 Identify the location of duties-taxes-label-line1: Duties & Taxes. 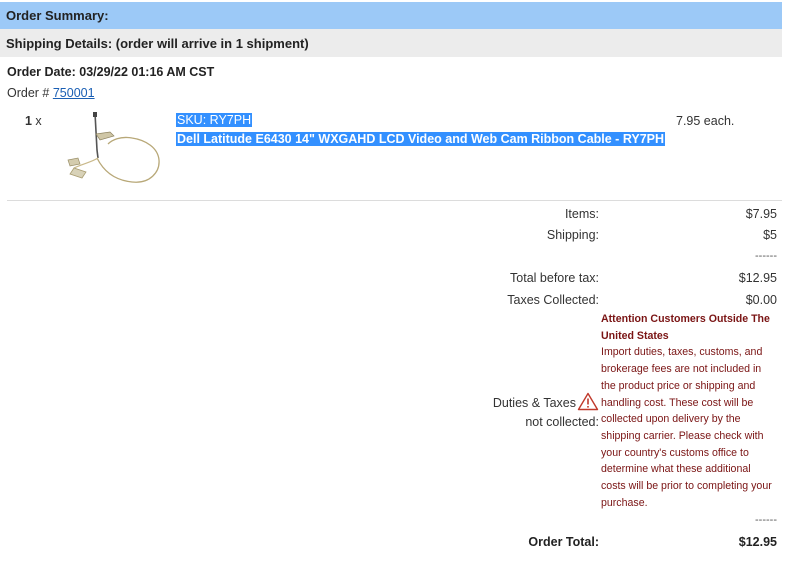
(534, 403).